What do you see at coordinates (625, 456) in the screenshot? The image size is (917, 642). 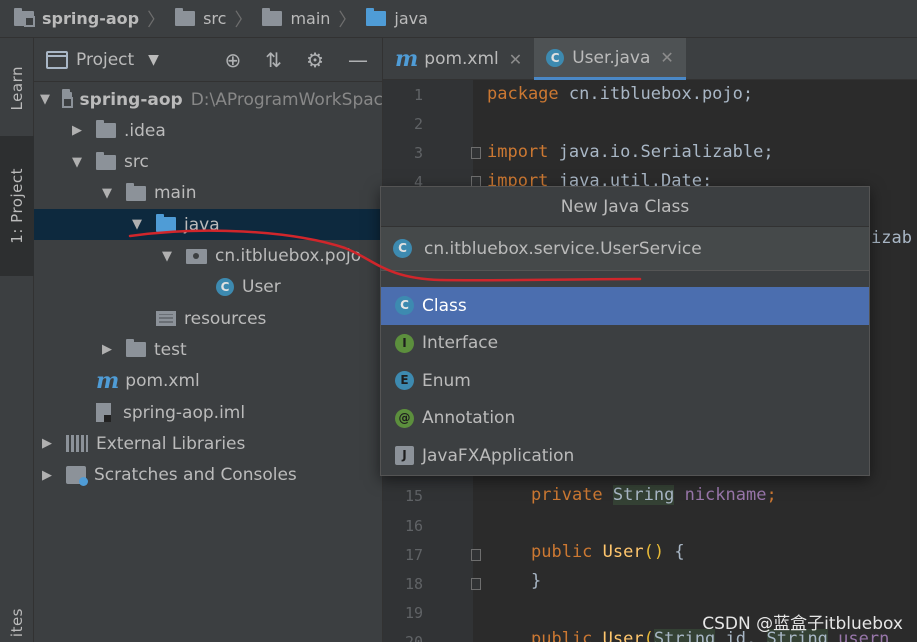 I see `kind-javafx-application: J JavaFXApplication` at bounding box center [625, 456].